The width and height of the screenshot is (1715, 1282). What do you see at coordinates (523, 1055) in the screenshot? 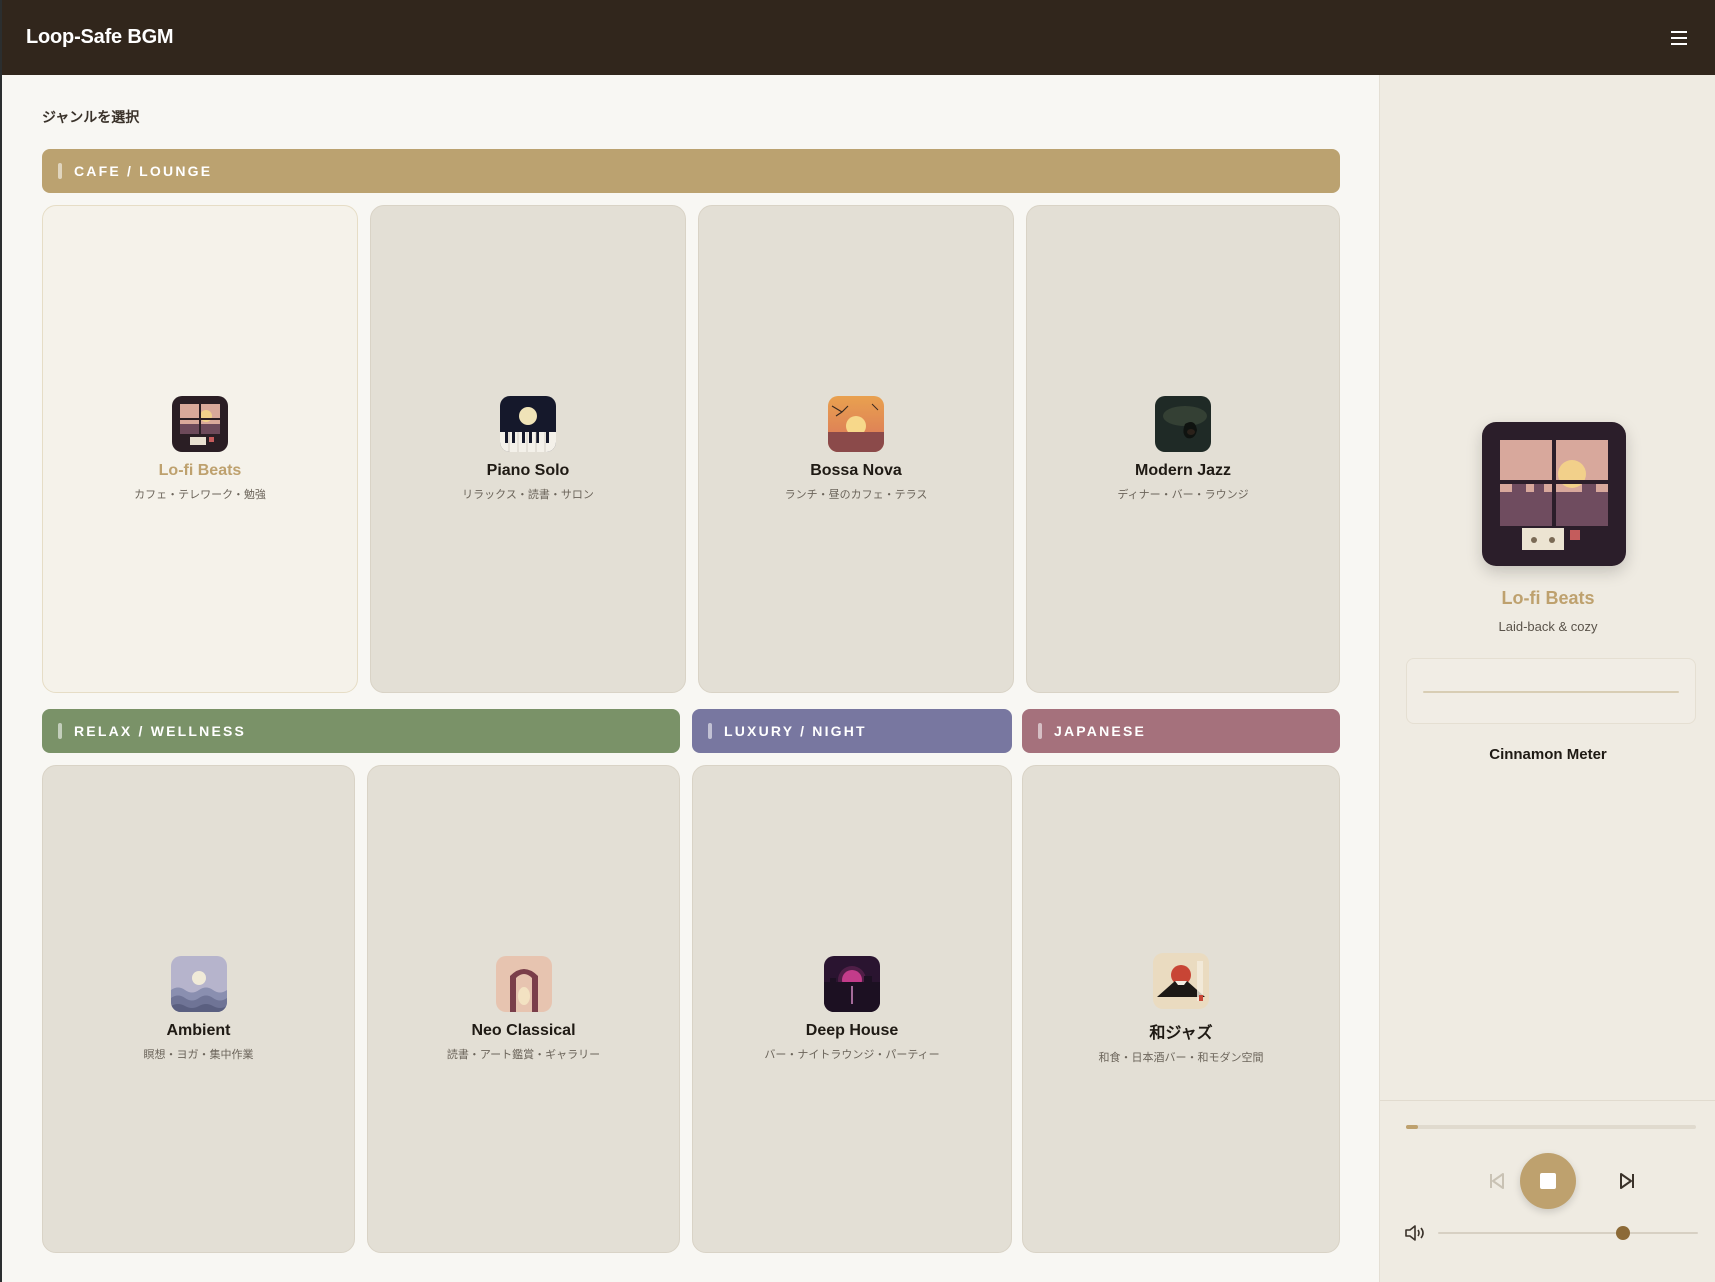
I see `genre-description: 読書・アート鑑賞・ギャラリー` at bounding box center [523, 1055].